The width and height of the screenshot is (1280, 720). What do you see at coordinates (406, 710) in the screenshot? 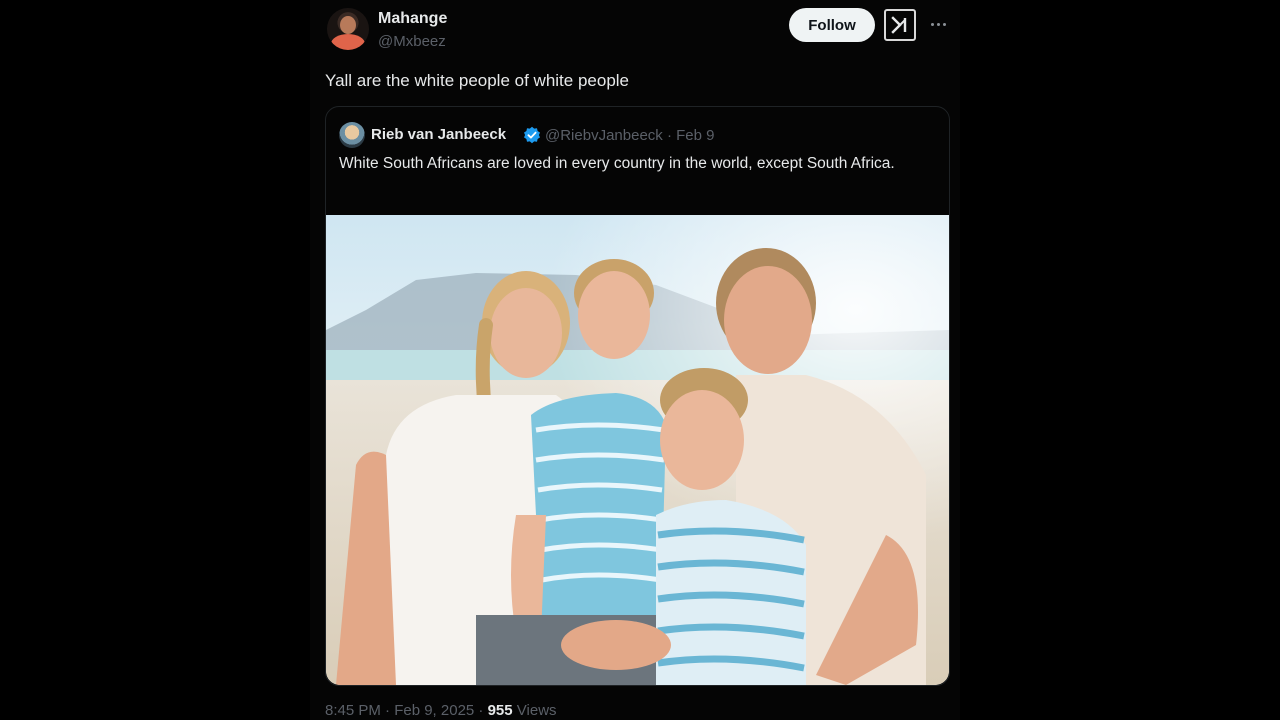
I see `timestamp: 8:45 PM · Feb 9, 2025 ·` at bounding box center [406, 710].